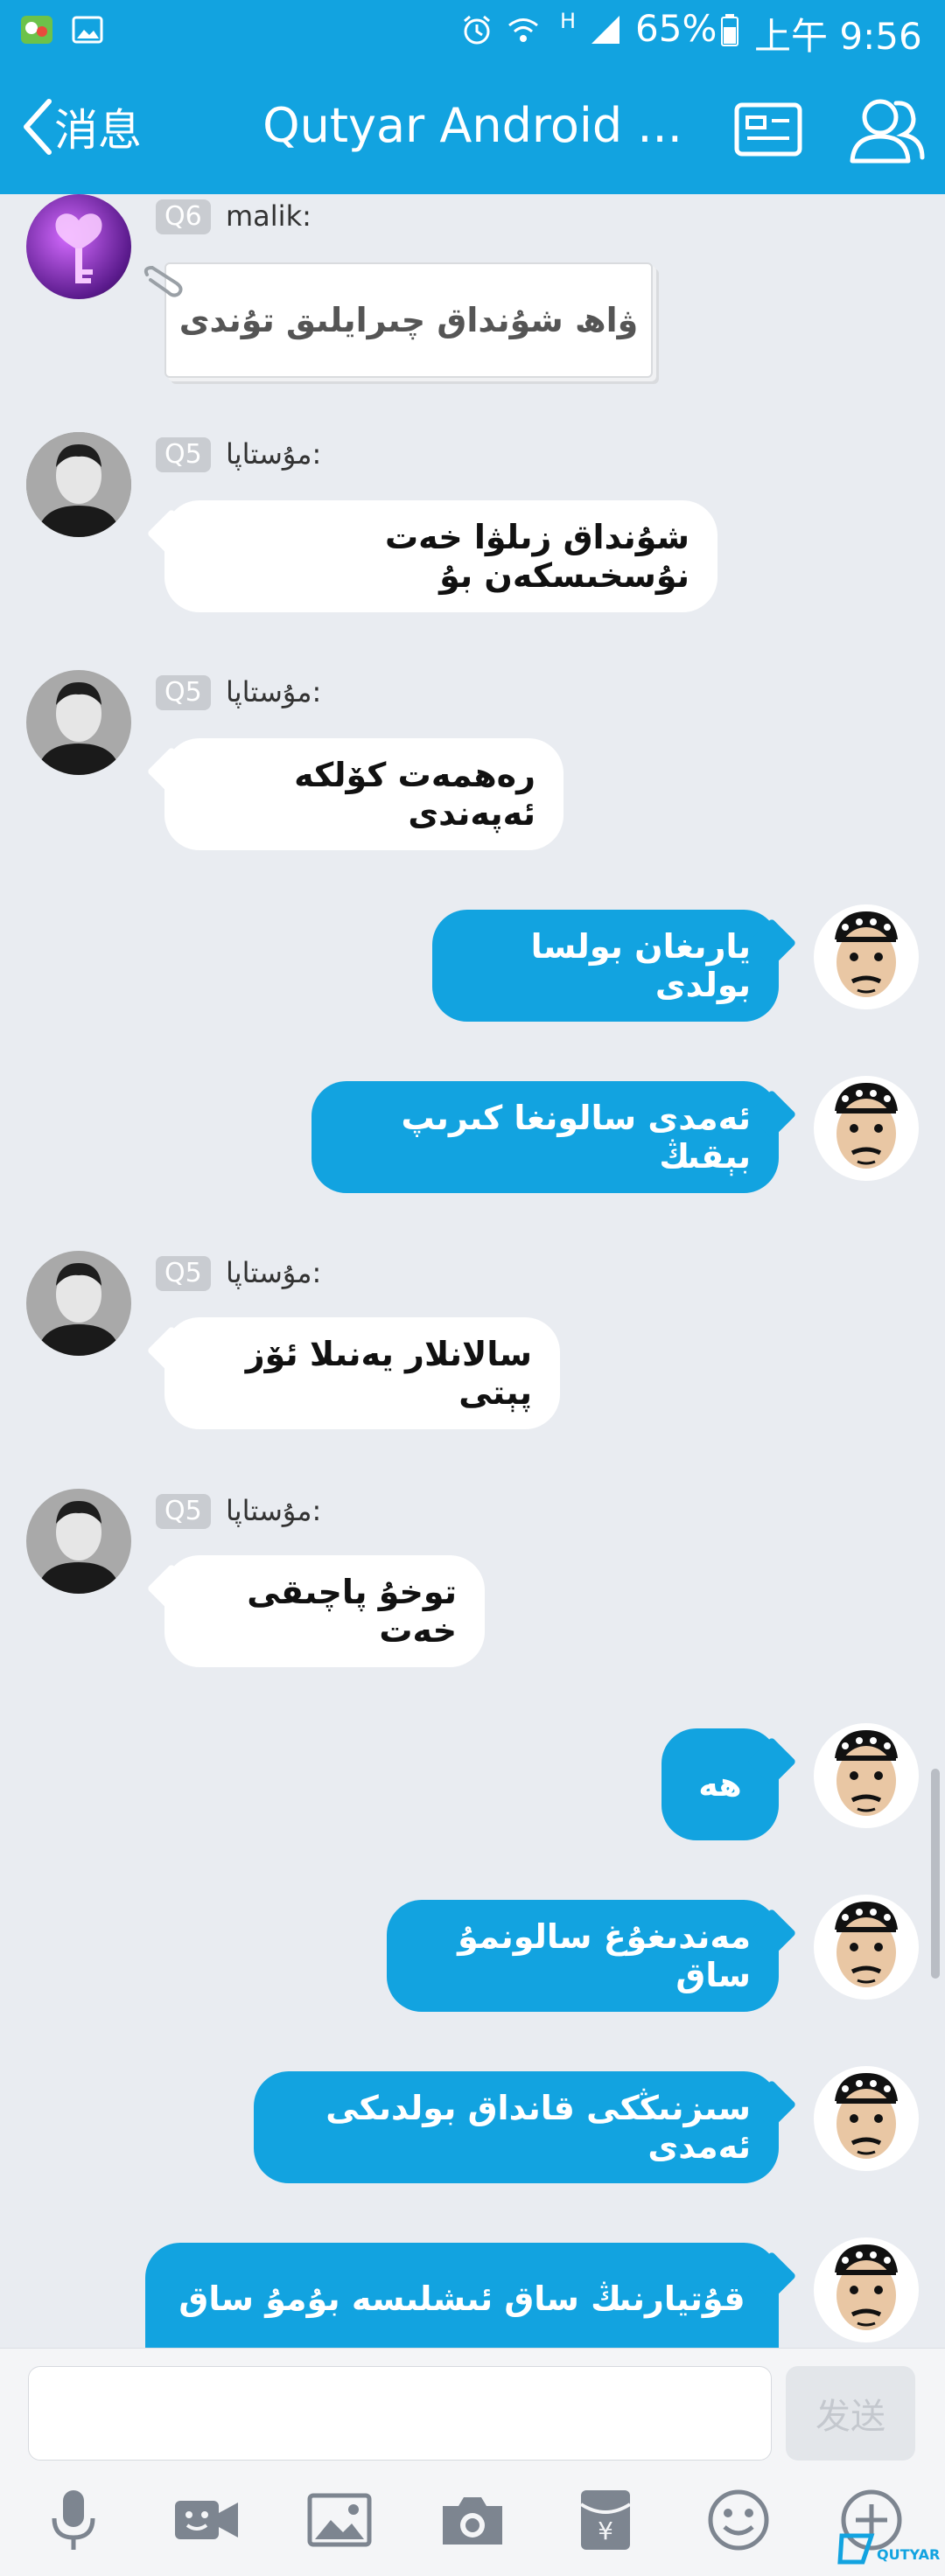  I want to click on wifi-icon, so click(523, 30).